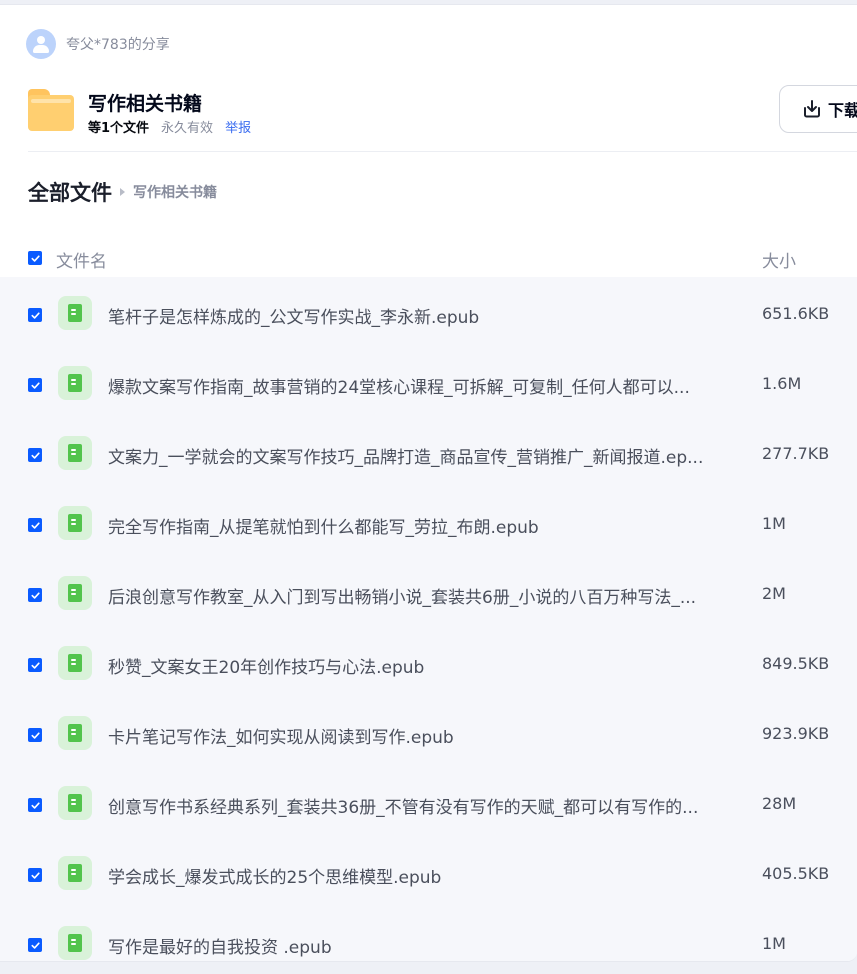 This screenshot has height=974, width=857. I want to click on file-size: 1.6M, so click(782, 383).